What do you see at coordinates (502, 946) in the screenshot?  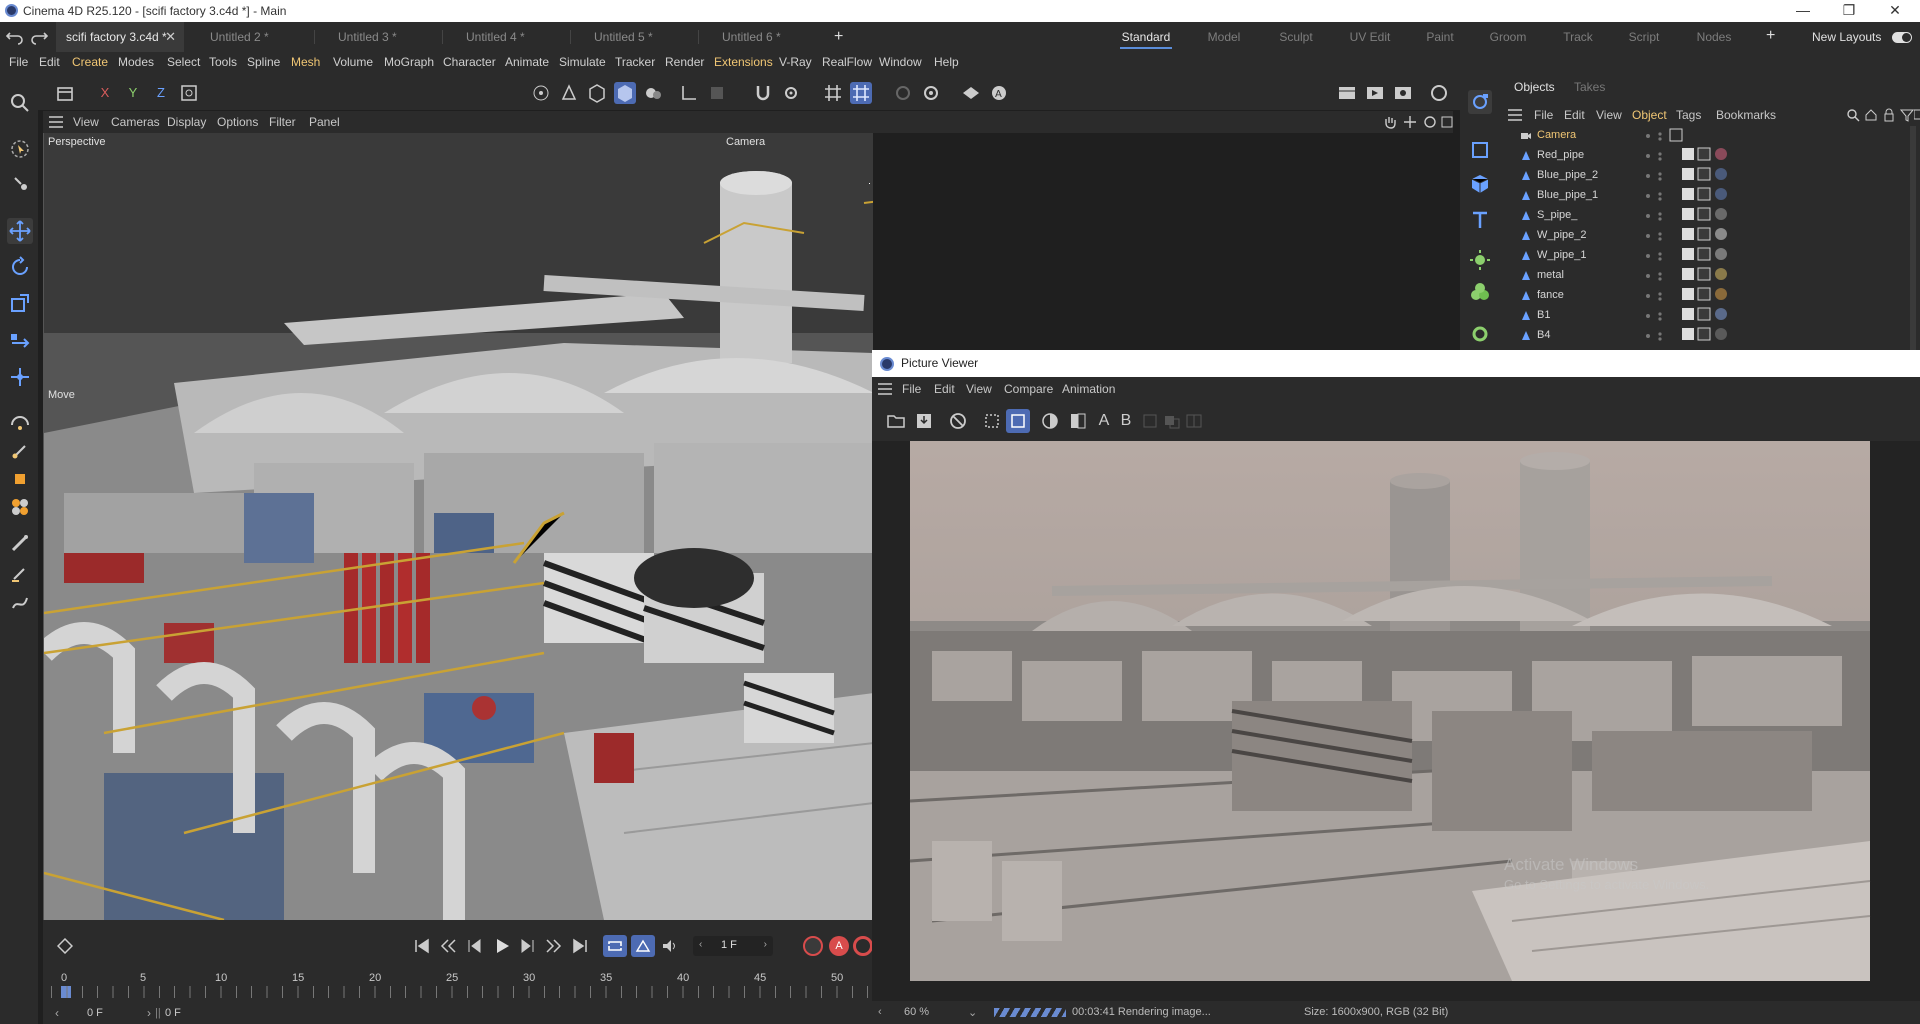 I see `play-icon` at bounding box center [502, 946].